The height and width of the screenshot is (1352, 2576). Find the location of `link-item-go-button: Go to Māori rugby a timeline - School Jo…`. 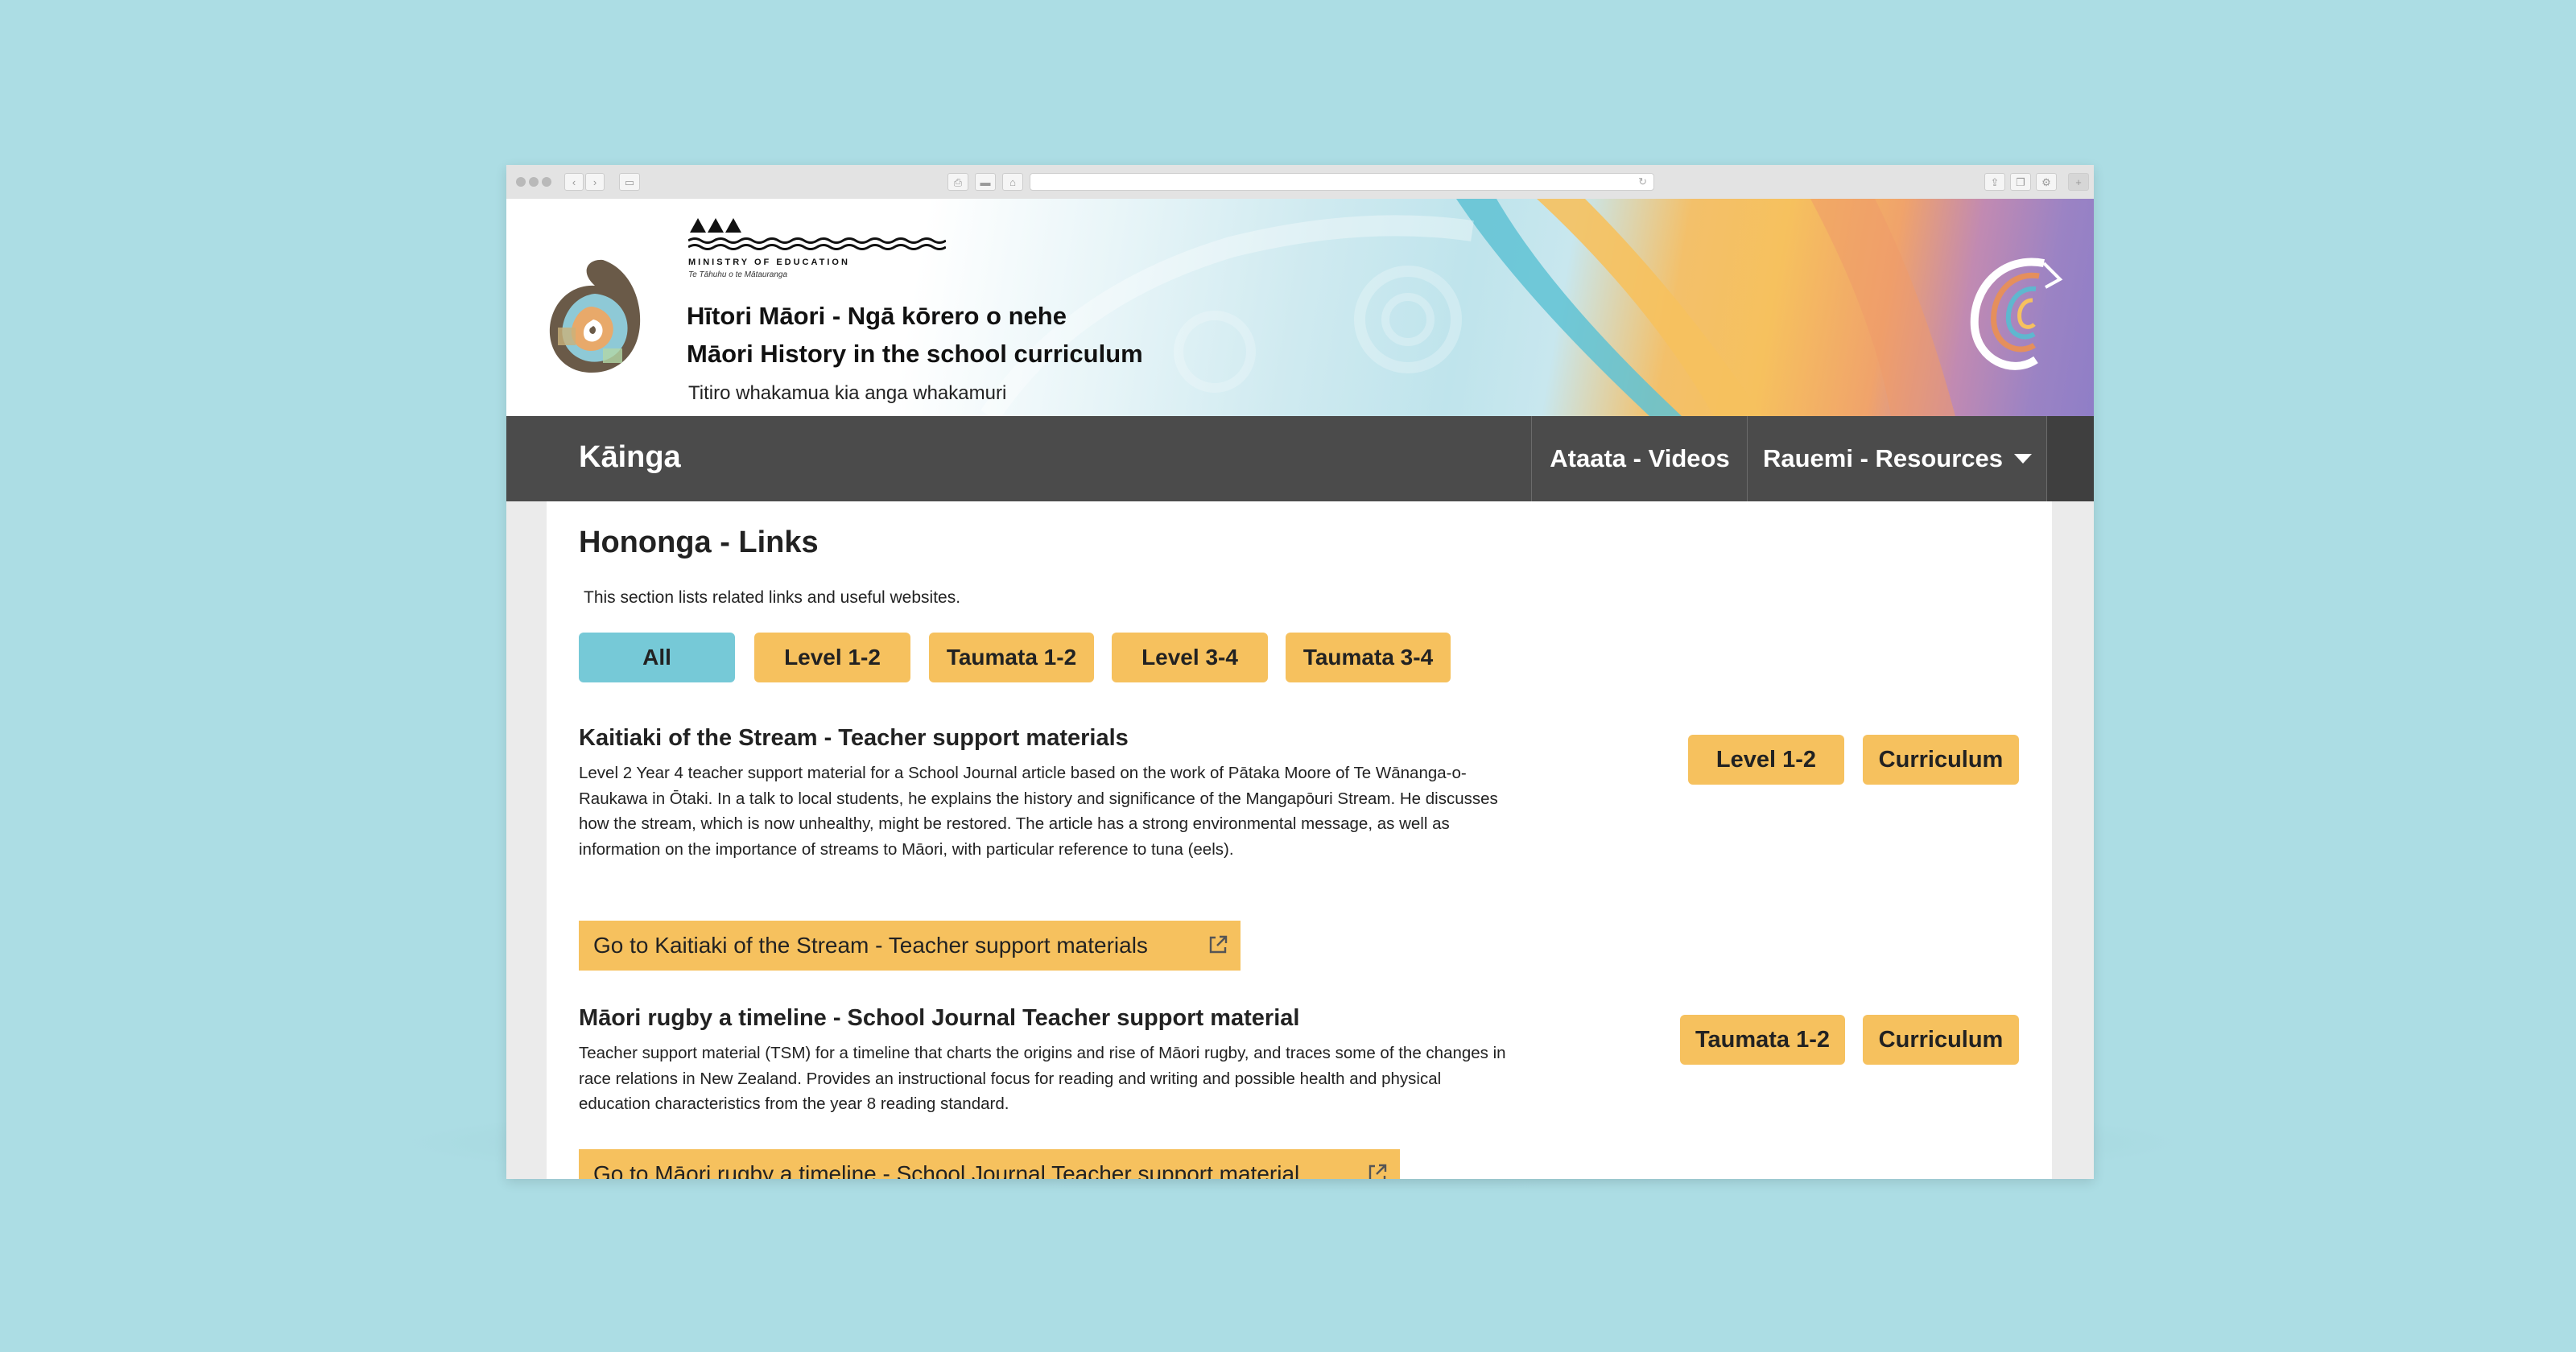

link-item-go-button: Go to Māori rugby a timeline - School Jo… is located at coordinates (989, 1164).